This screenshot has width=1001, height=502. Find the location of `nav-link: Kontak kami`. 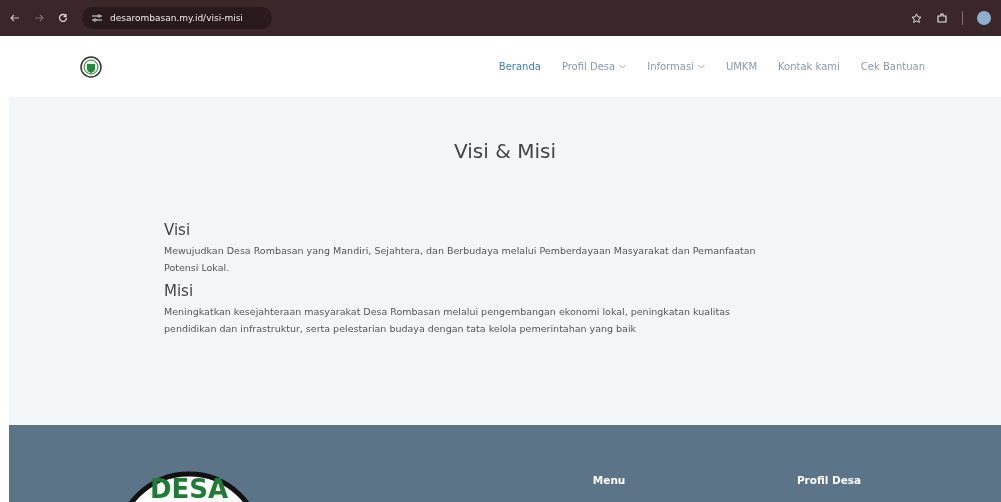

nav-link: Kontak kami is located at coordinates (809, 66).